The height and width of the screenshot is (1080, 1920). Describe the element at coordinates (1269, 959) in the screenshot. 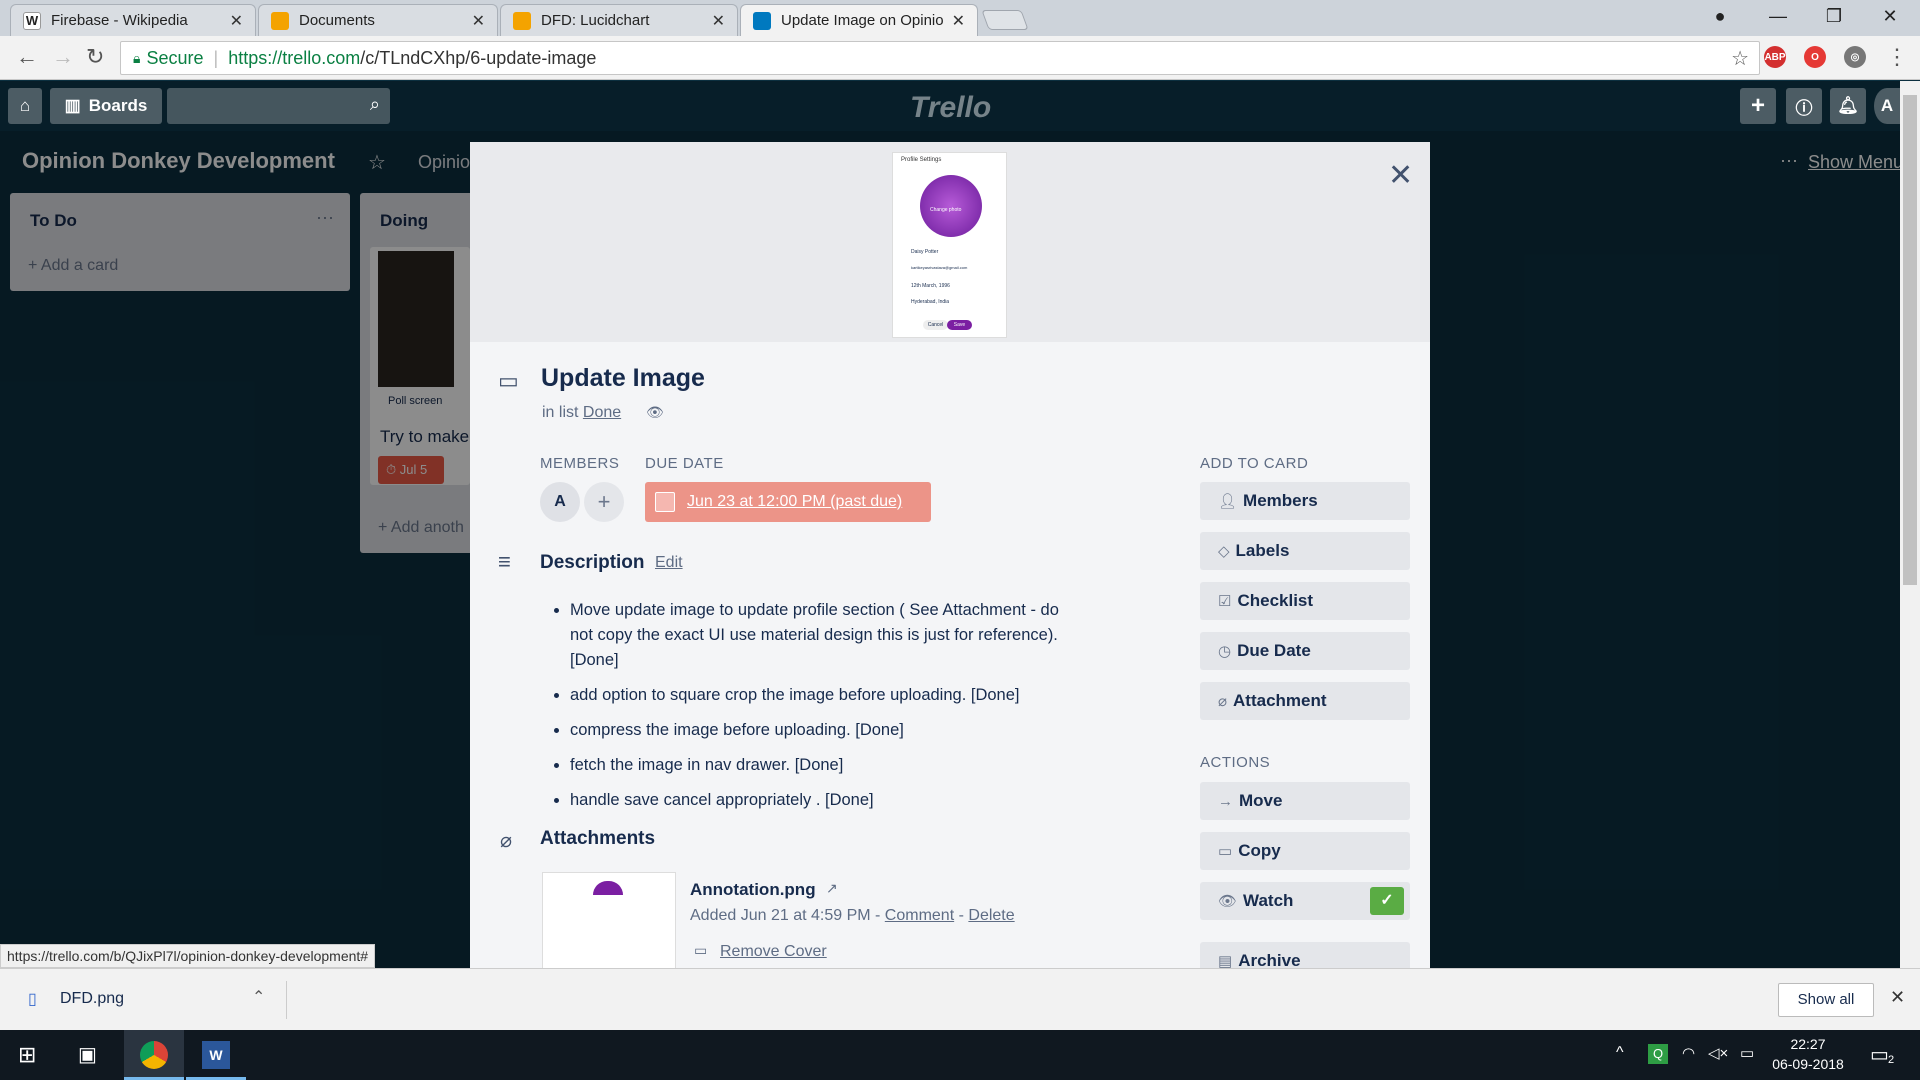

I see `button-label: Archive` at that location.